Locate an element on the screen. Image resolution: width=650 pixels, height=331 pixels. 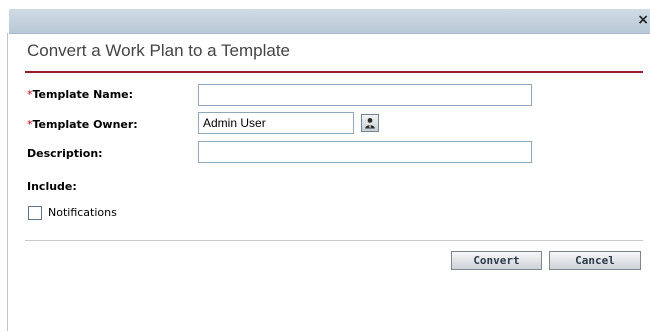
user-lookup-button is located at coordinates (370, 123).